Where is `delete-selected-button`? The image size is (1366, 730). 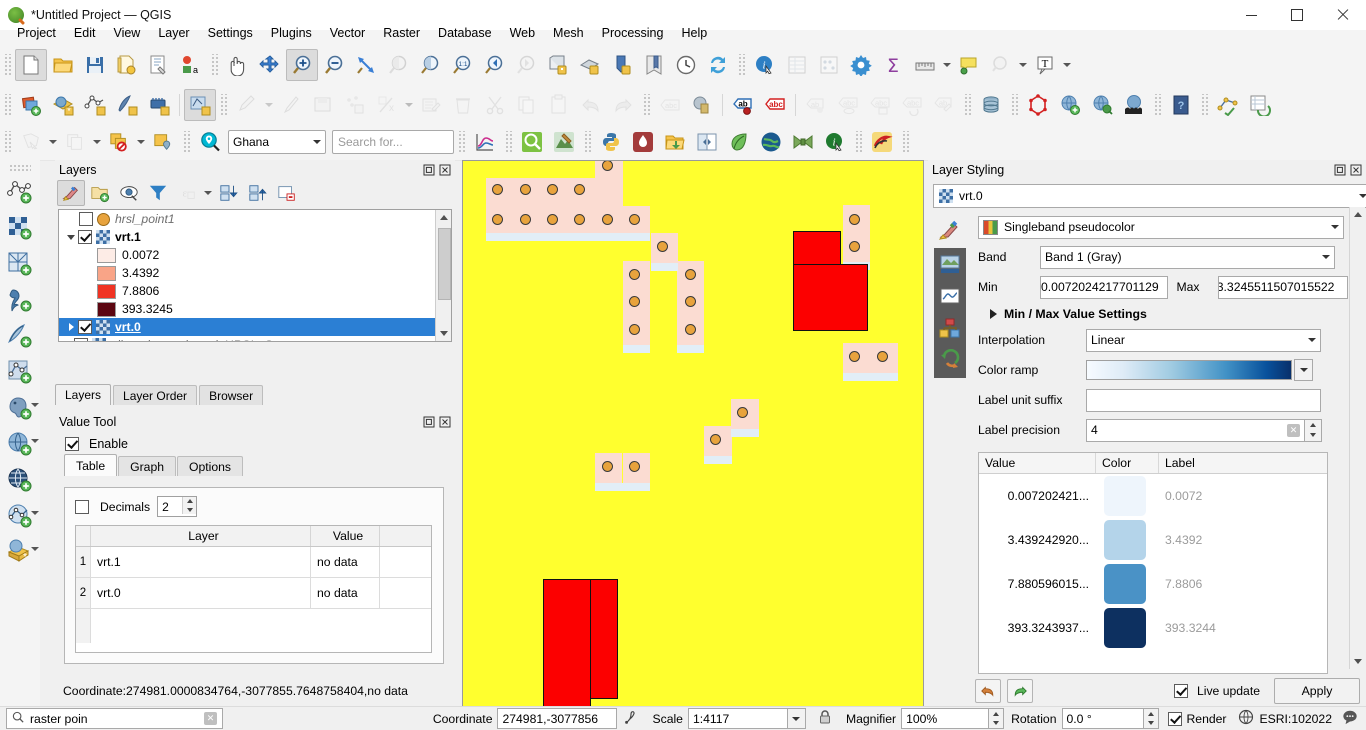
delete-selected-button is located at coordinates (463, 105).